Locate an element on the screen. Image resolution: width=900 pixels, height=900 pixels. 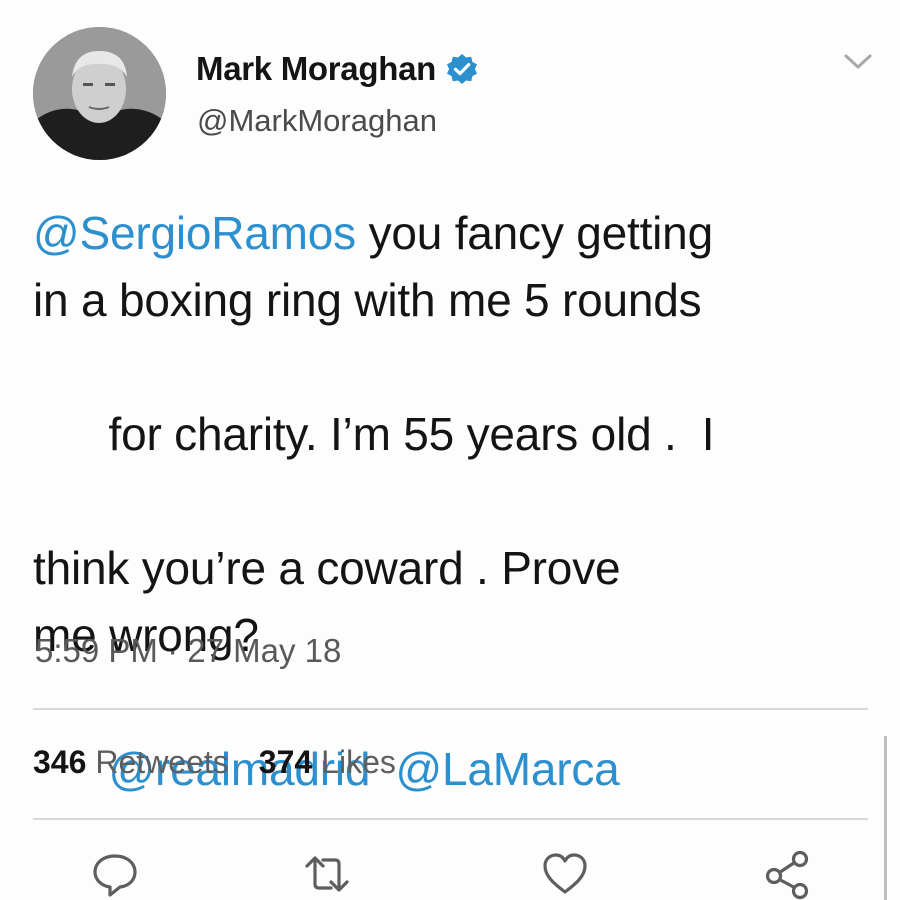
mention-link: @SergioRamos is located at coordinates (194, 233).